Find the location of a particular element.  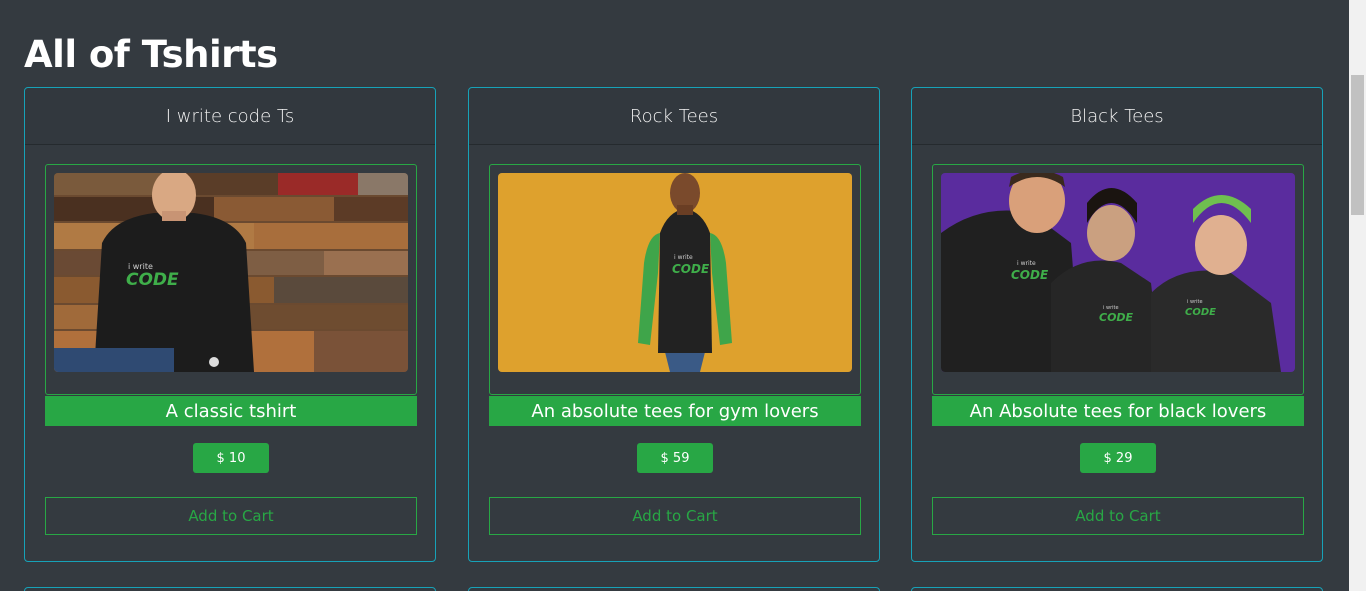

price-badge: $ 10 is located at coordinates (231, 458).